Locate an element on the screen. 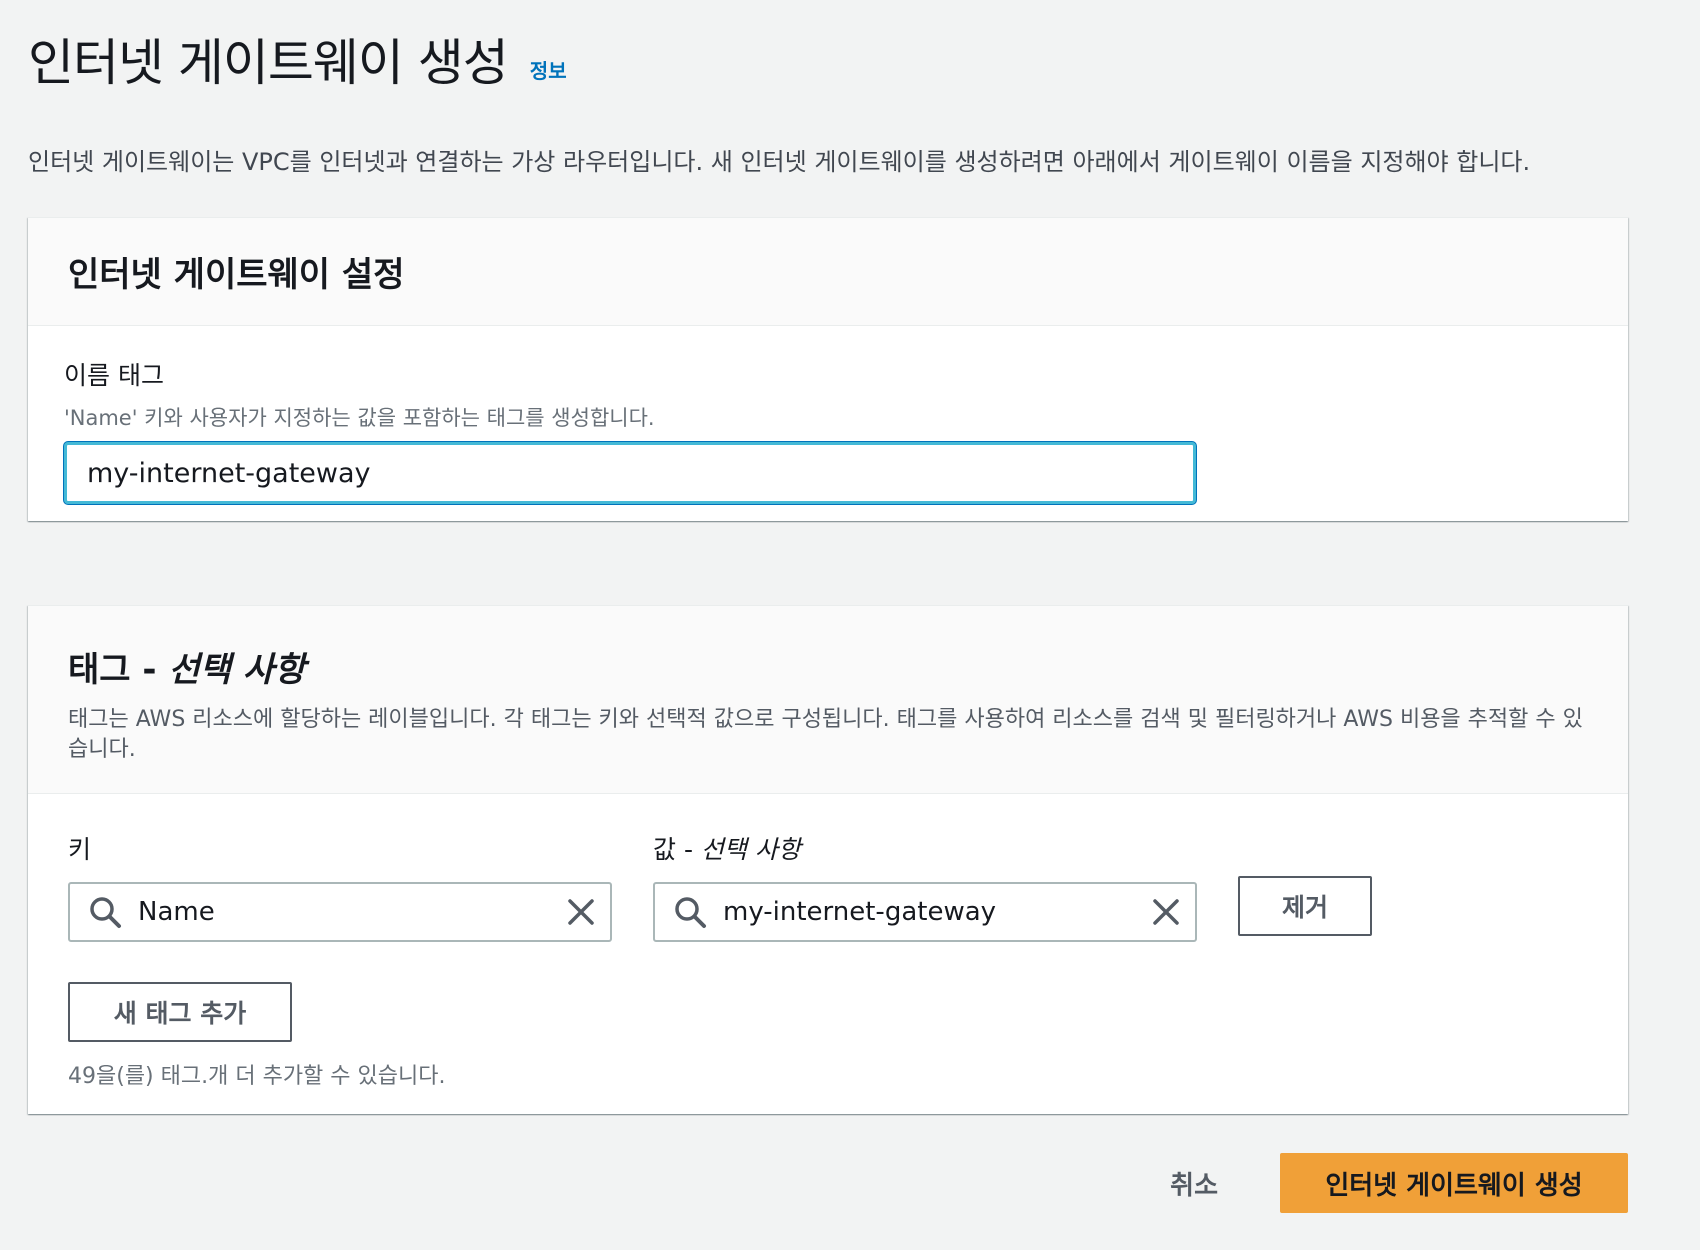  tag-value-label-optional: 선택 사항 is located at coordinates (750, 849).